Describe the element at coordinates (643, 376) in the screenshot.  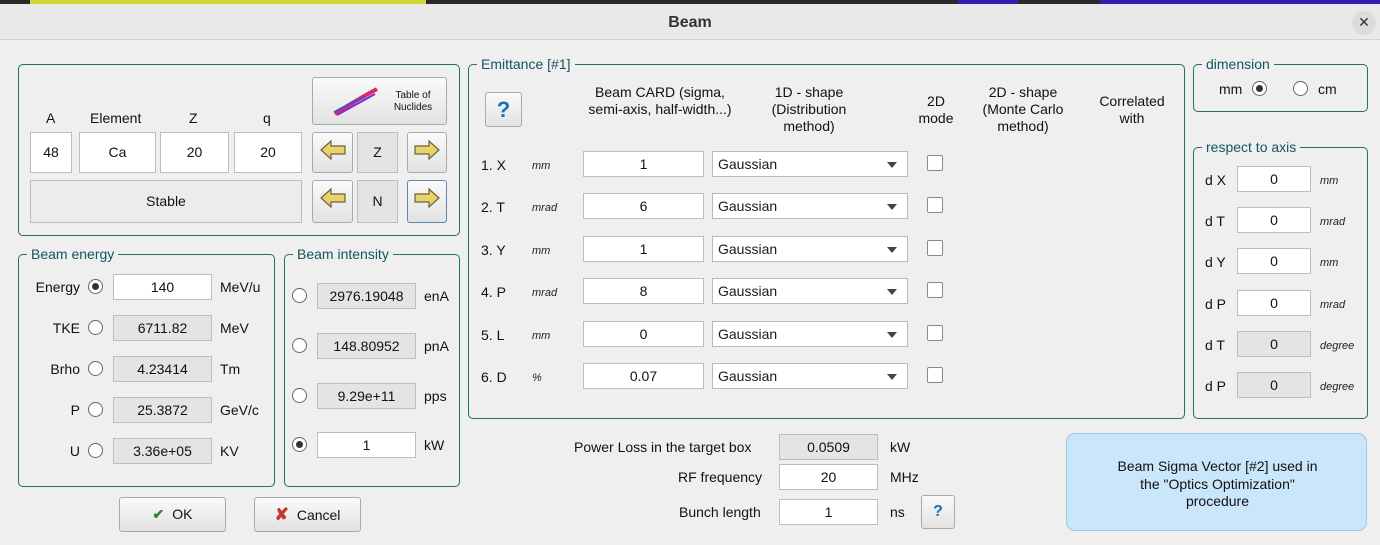
I see `beam-card-input: 0.07` at that location.